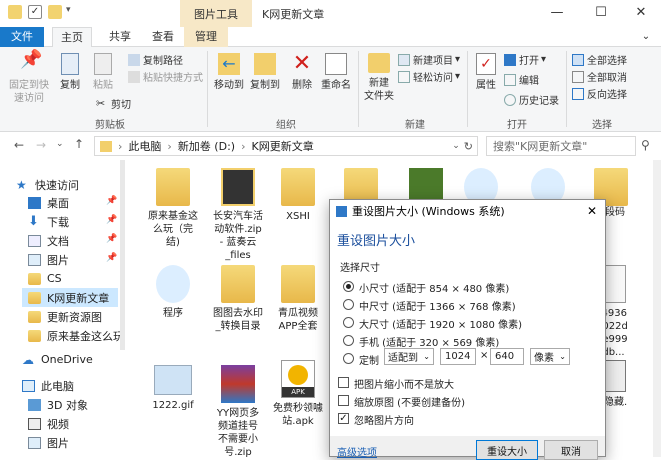  Describe the element at coordinates (348, 358) in the screenshot. I see `size-custom-radio` at that location.